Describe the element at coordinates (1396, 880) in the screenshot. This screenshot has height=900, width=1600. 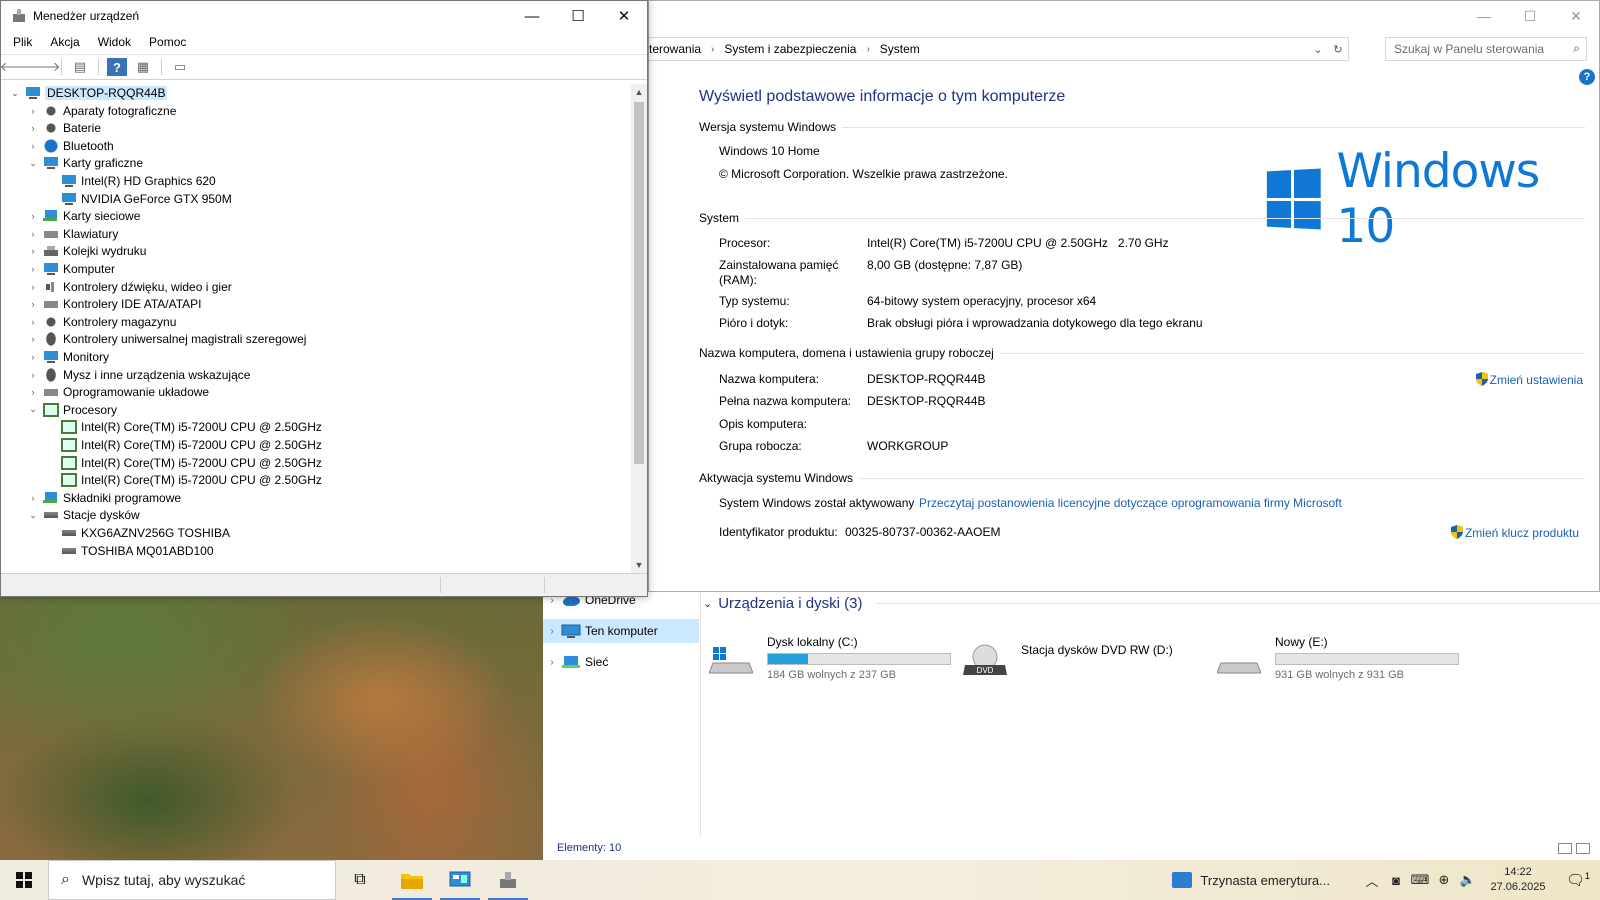
I see `camera-icon: ◙` at that location.